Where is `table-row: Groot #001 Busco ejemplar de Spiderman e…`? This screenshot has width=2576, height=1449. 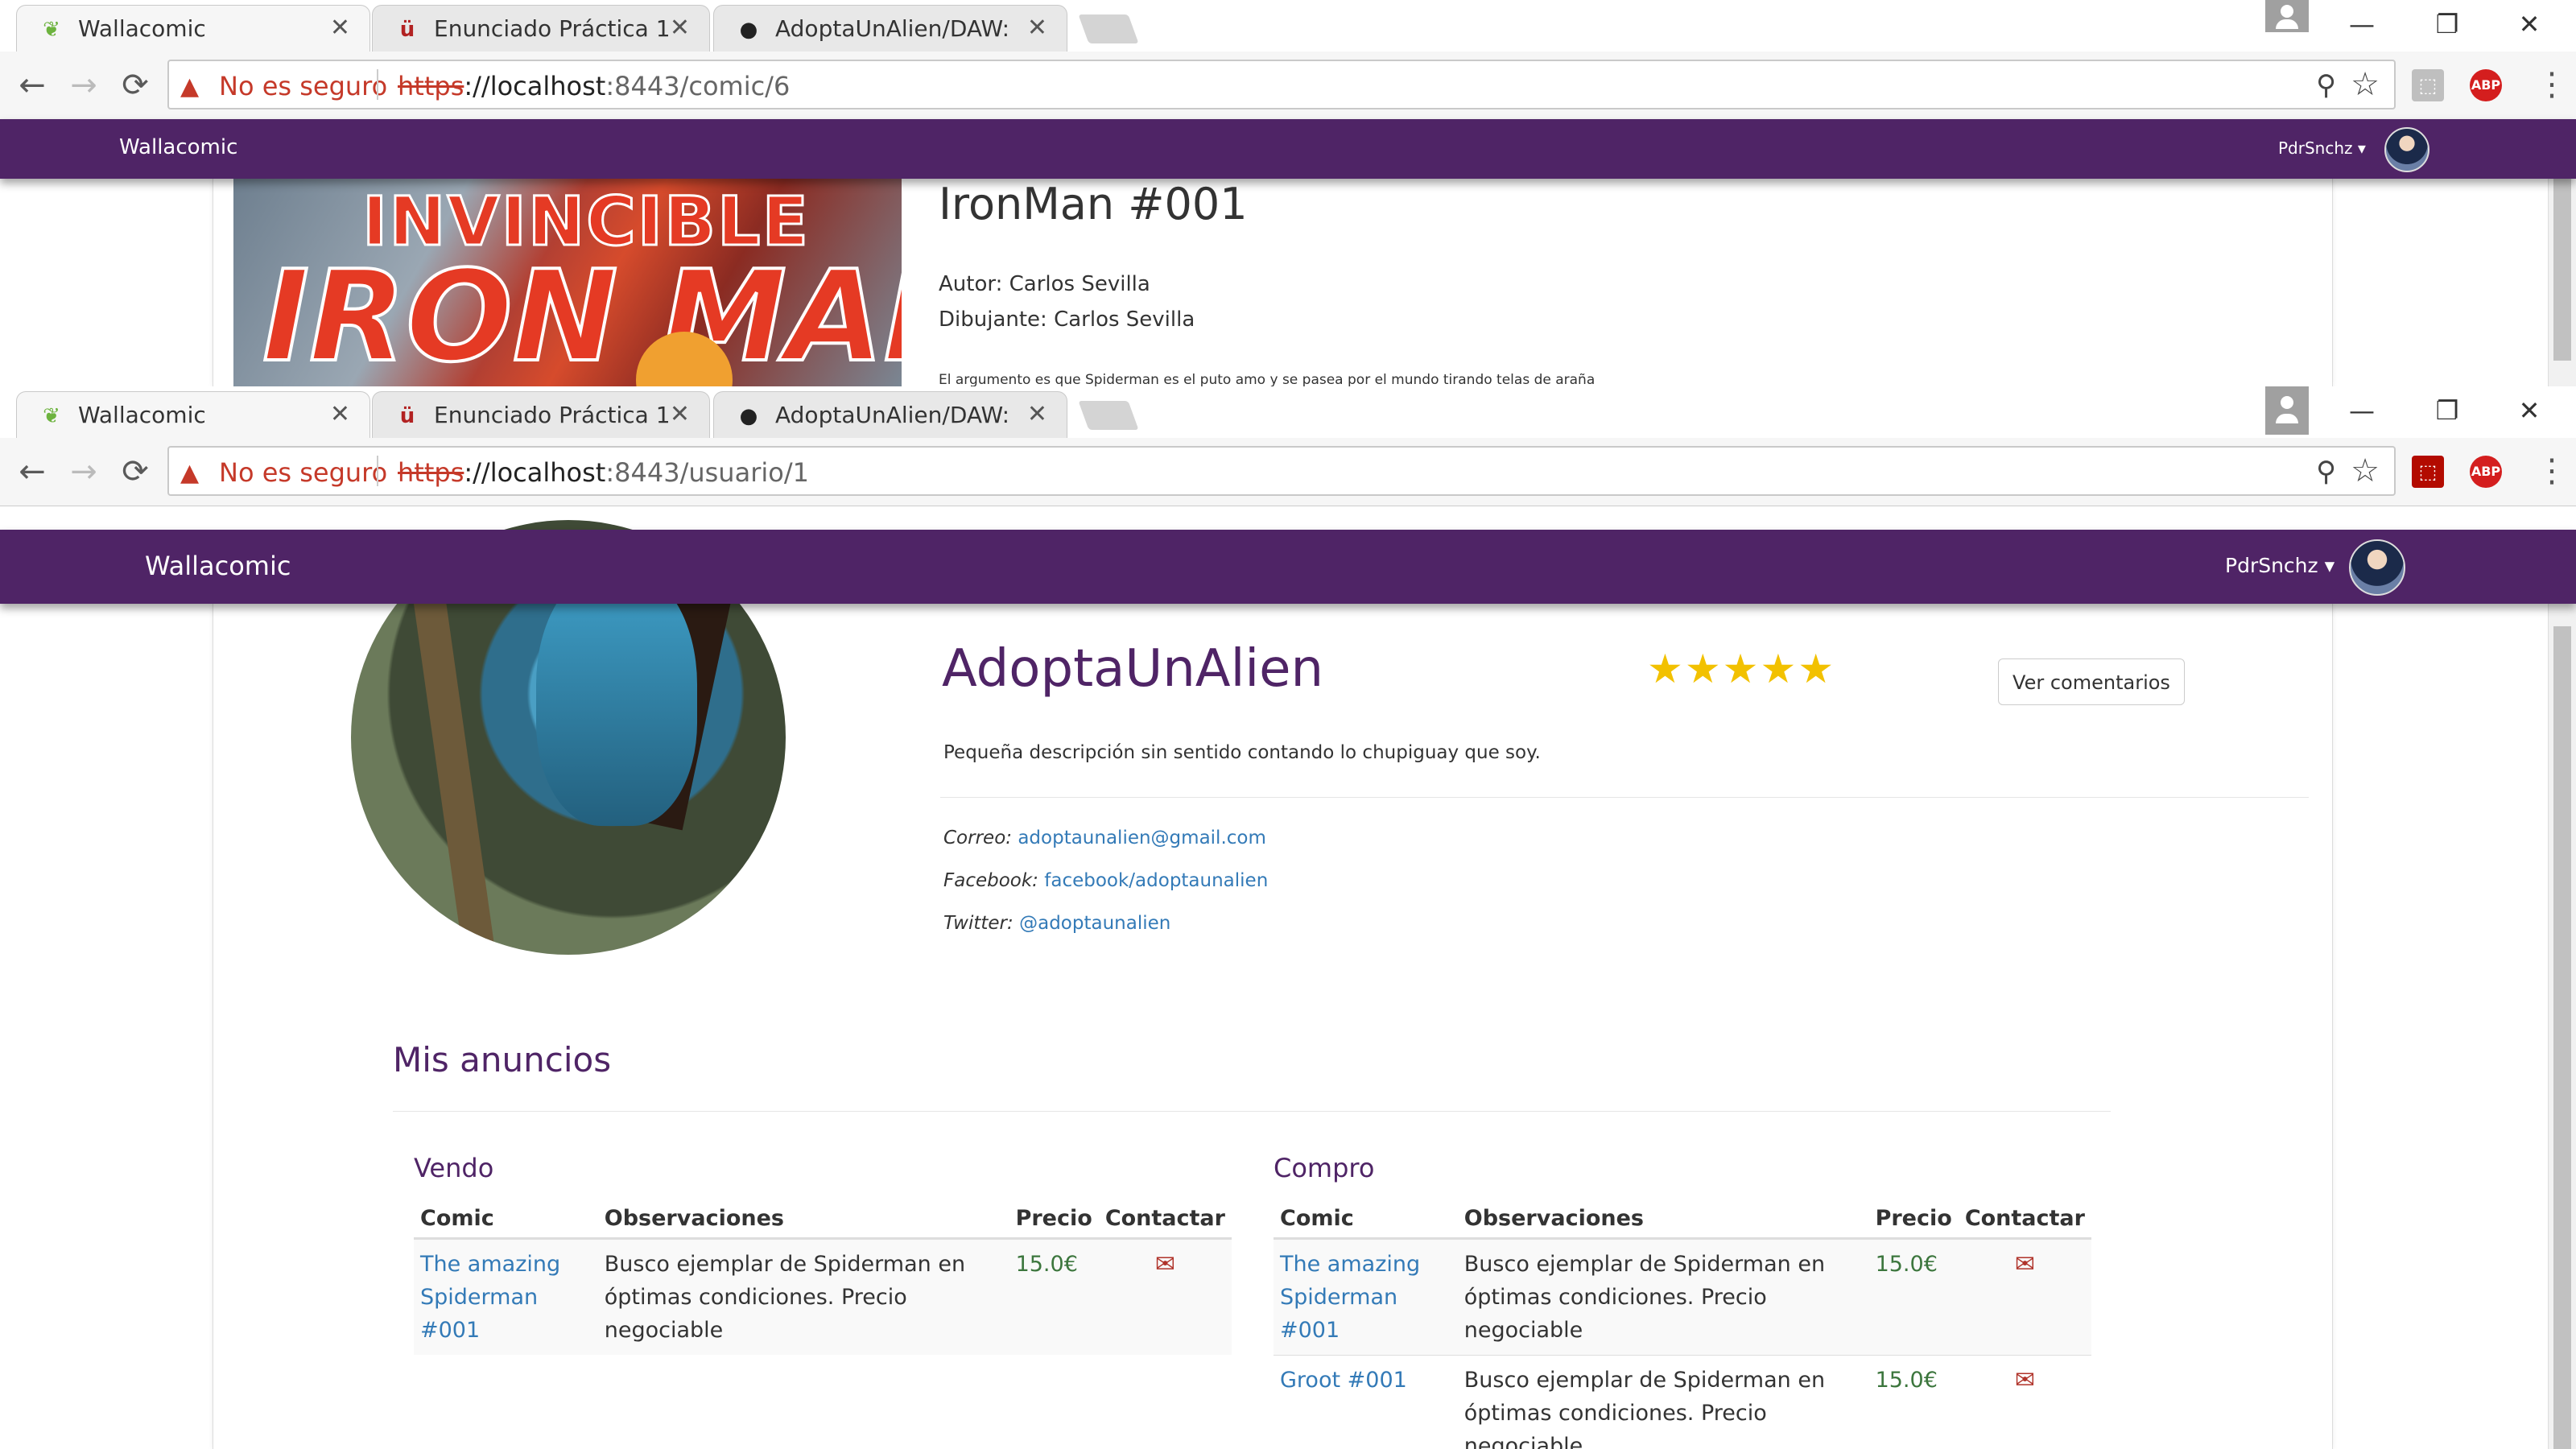
table-row: Groot #001 Busco ejemplar de Spiderman e… is located at coordinates (1683, 1402).